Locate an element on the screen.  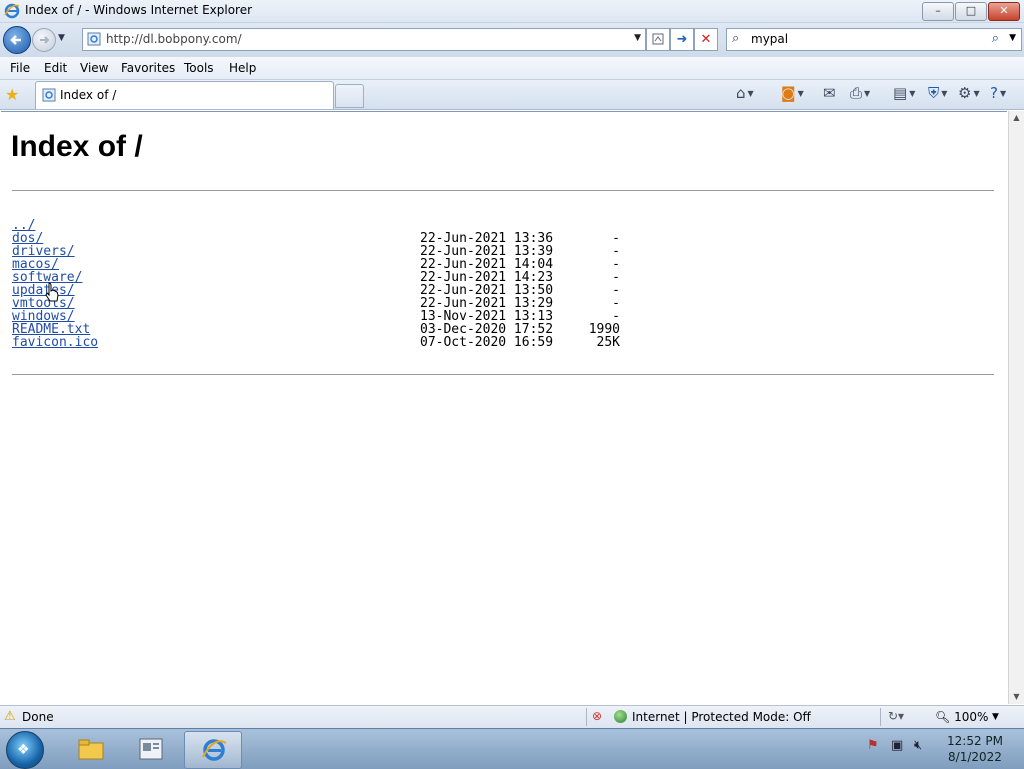
tray-volume-muted-icon: 🔇︎ is located at coordinates (918, 745).